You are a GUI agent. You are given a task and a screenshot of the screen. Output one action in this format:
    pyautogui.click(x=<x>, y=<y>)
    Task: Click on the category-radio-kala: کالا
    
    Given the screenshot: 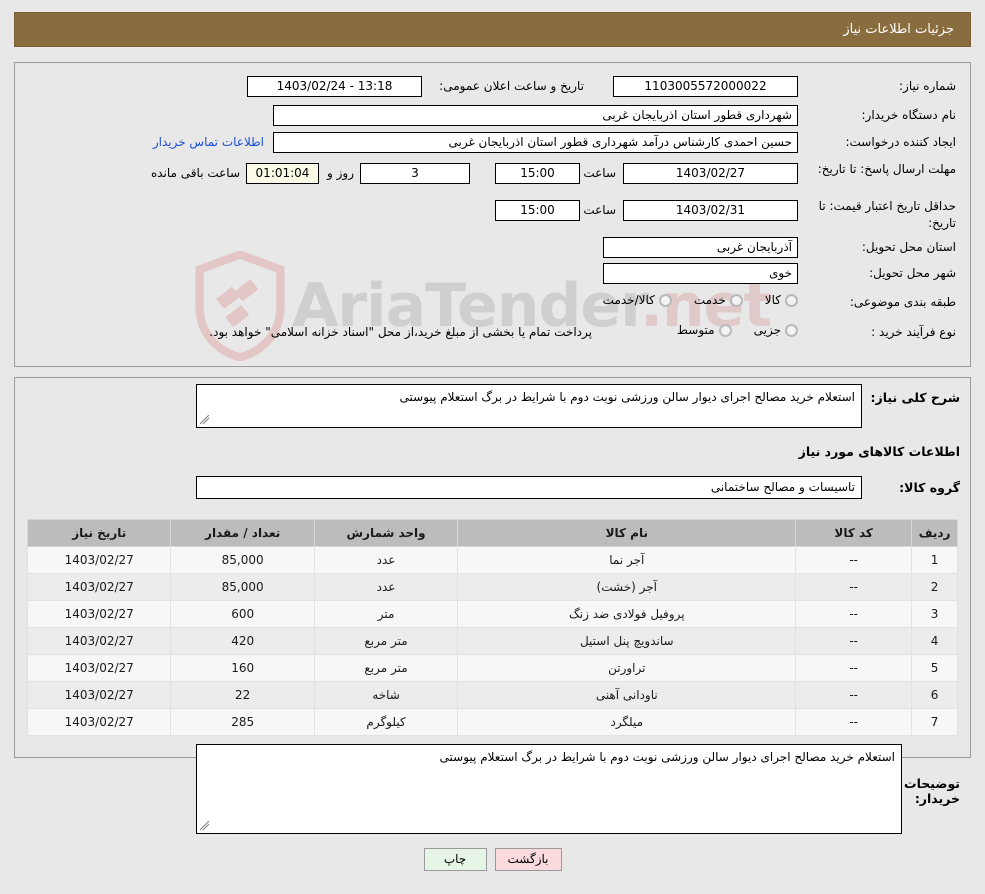 What is the action you would take?
    pyautogui.click(x=781, y=300)
    